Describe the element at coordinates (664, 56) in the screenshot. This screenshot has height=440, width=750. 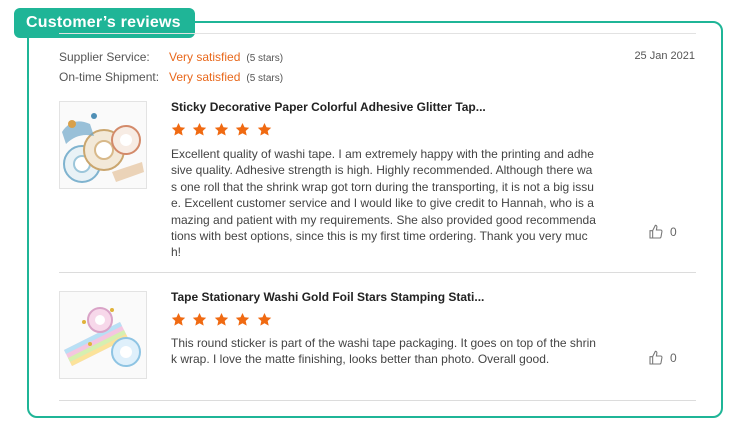
I see `review-date: 25 Jan 2021` at that location.